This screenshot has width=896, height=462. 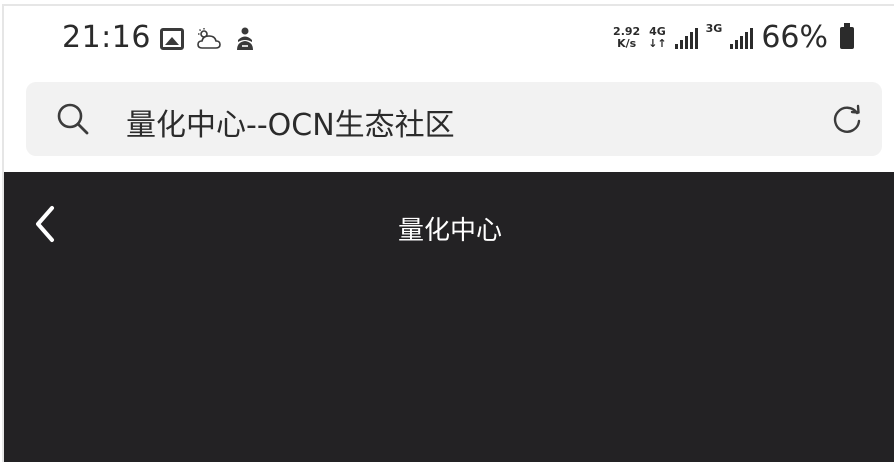 What do you see at coordinates (627, 31) in the screenshot?
I see `network-speed-value: 2.92` at bounding box center [627, 31].